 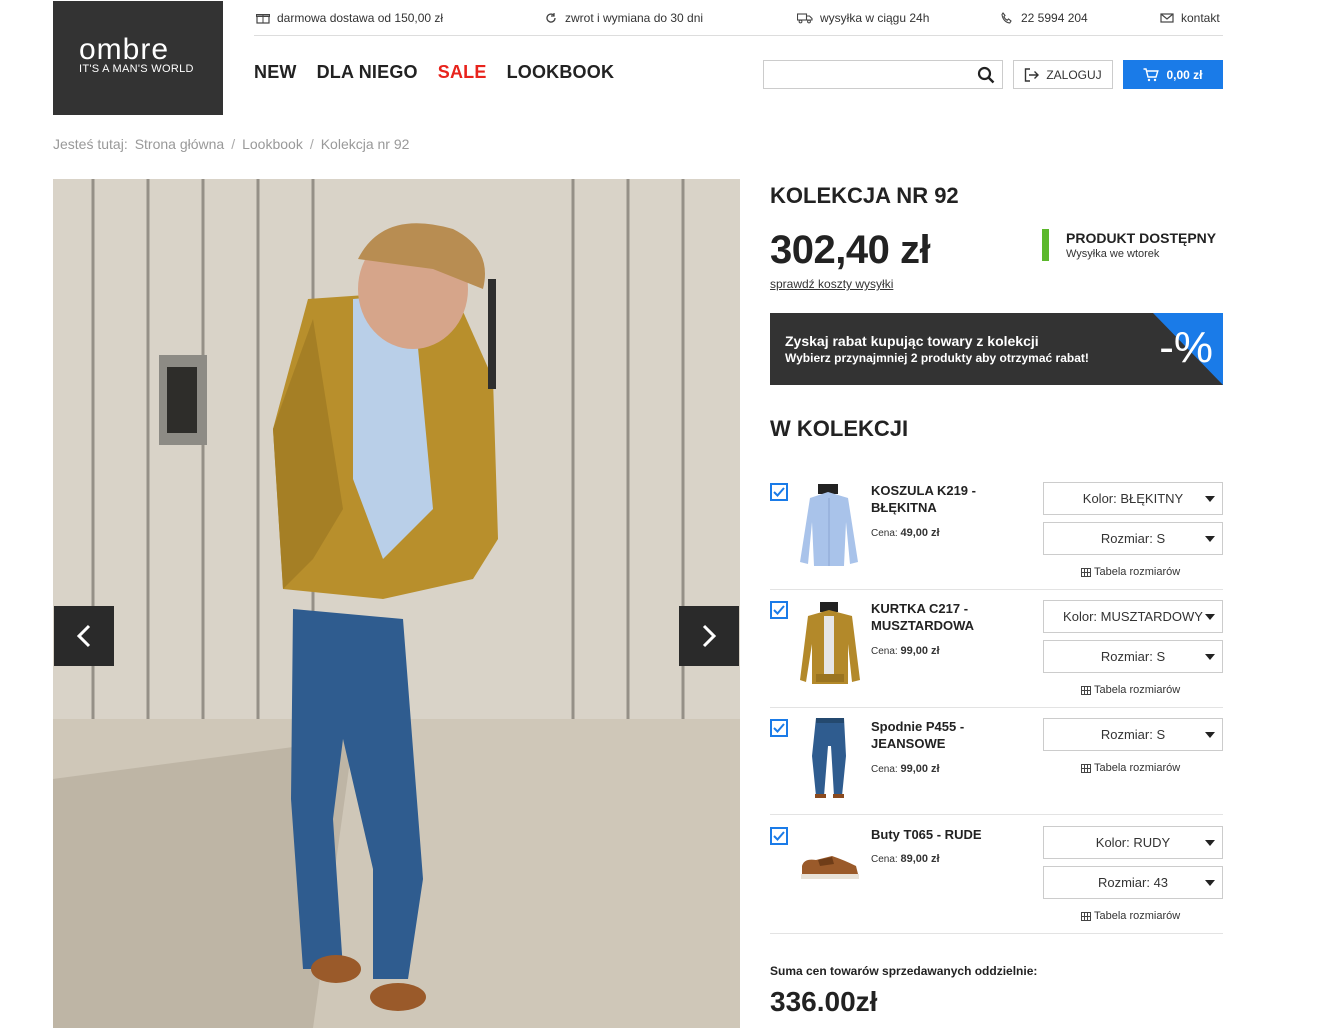 I want to click on login-button: ZALOGUJ, so click(x=1063, y=74).